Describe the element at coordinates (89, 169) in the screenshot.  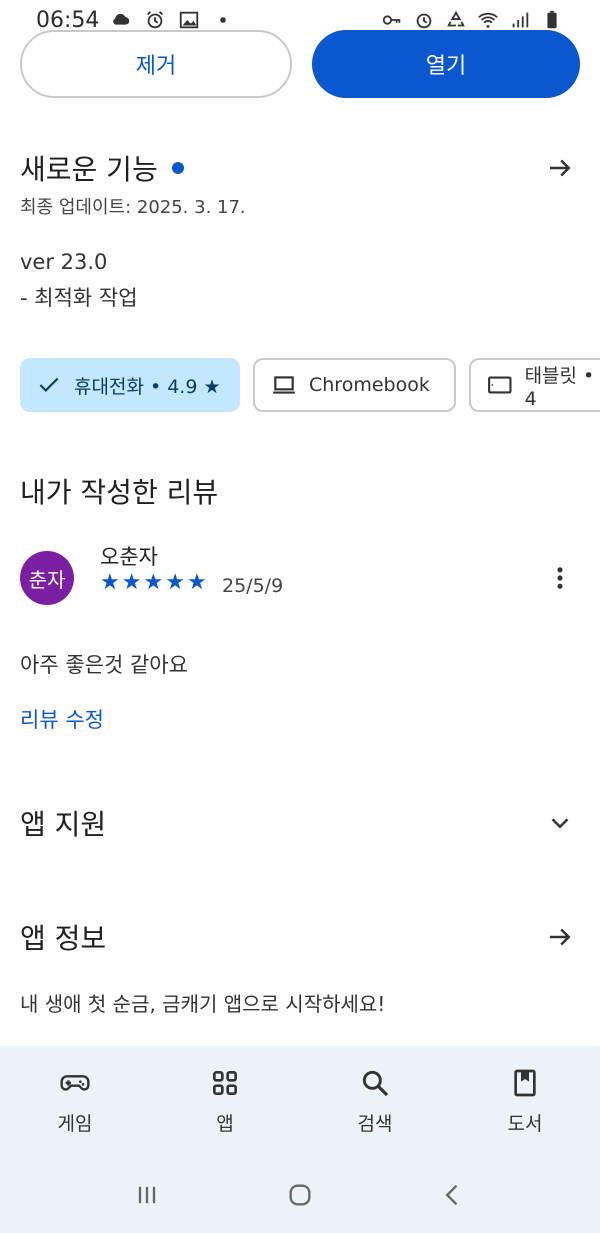
I see `whats-new-title: 새로운 기능` at that location.